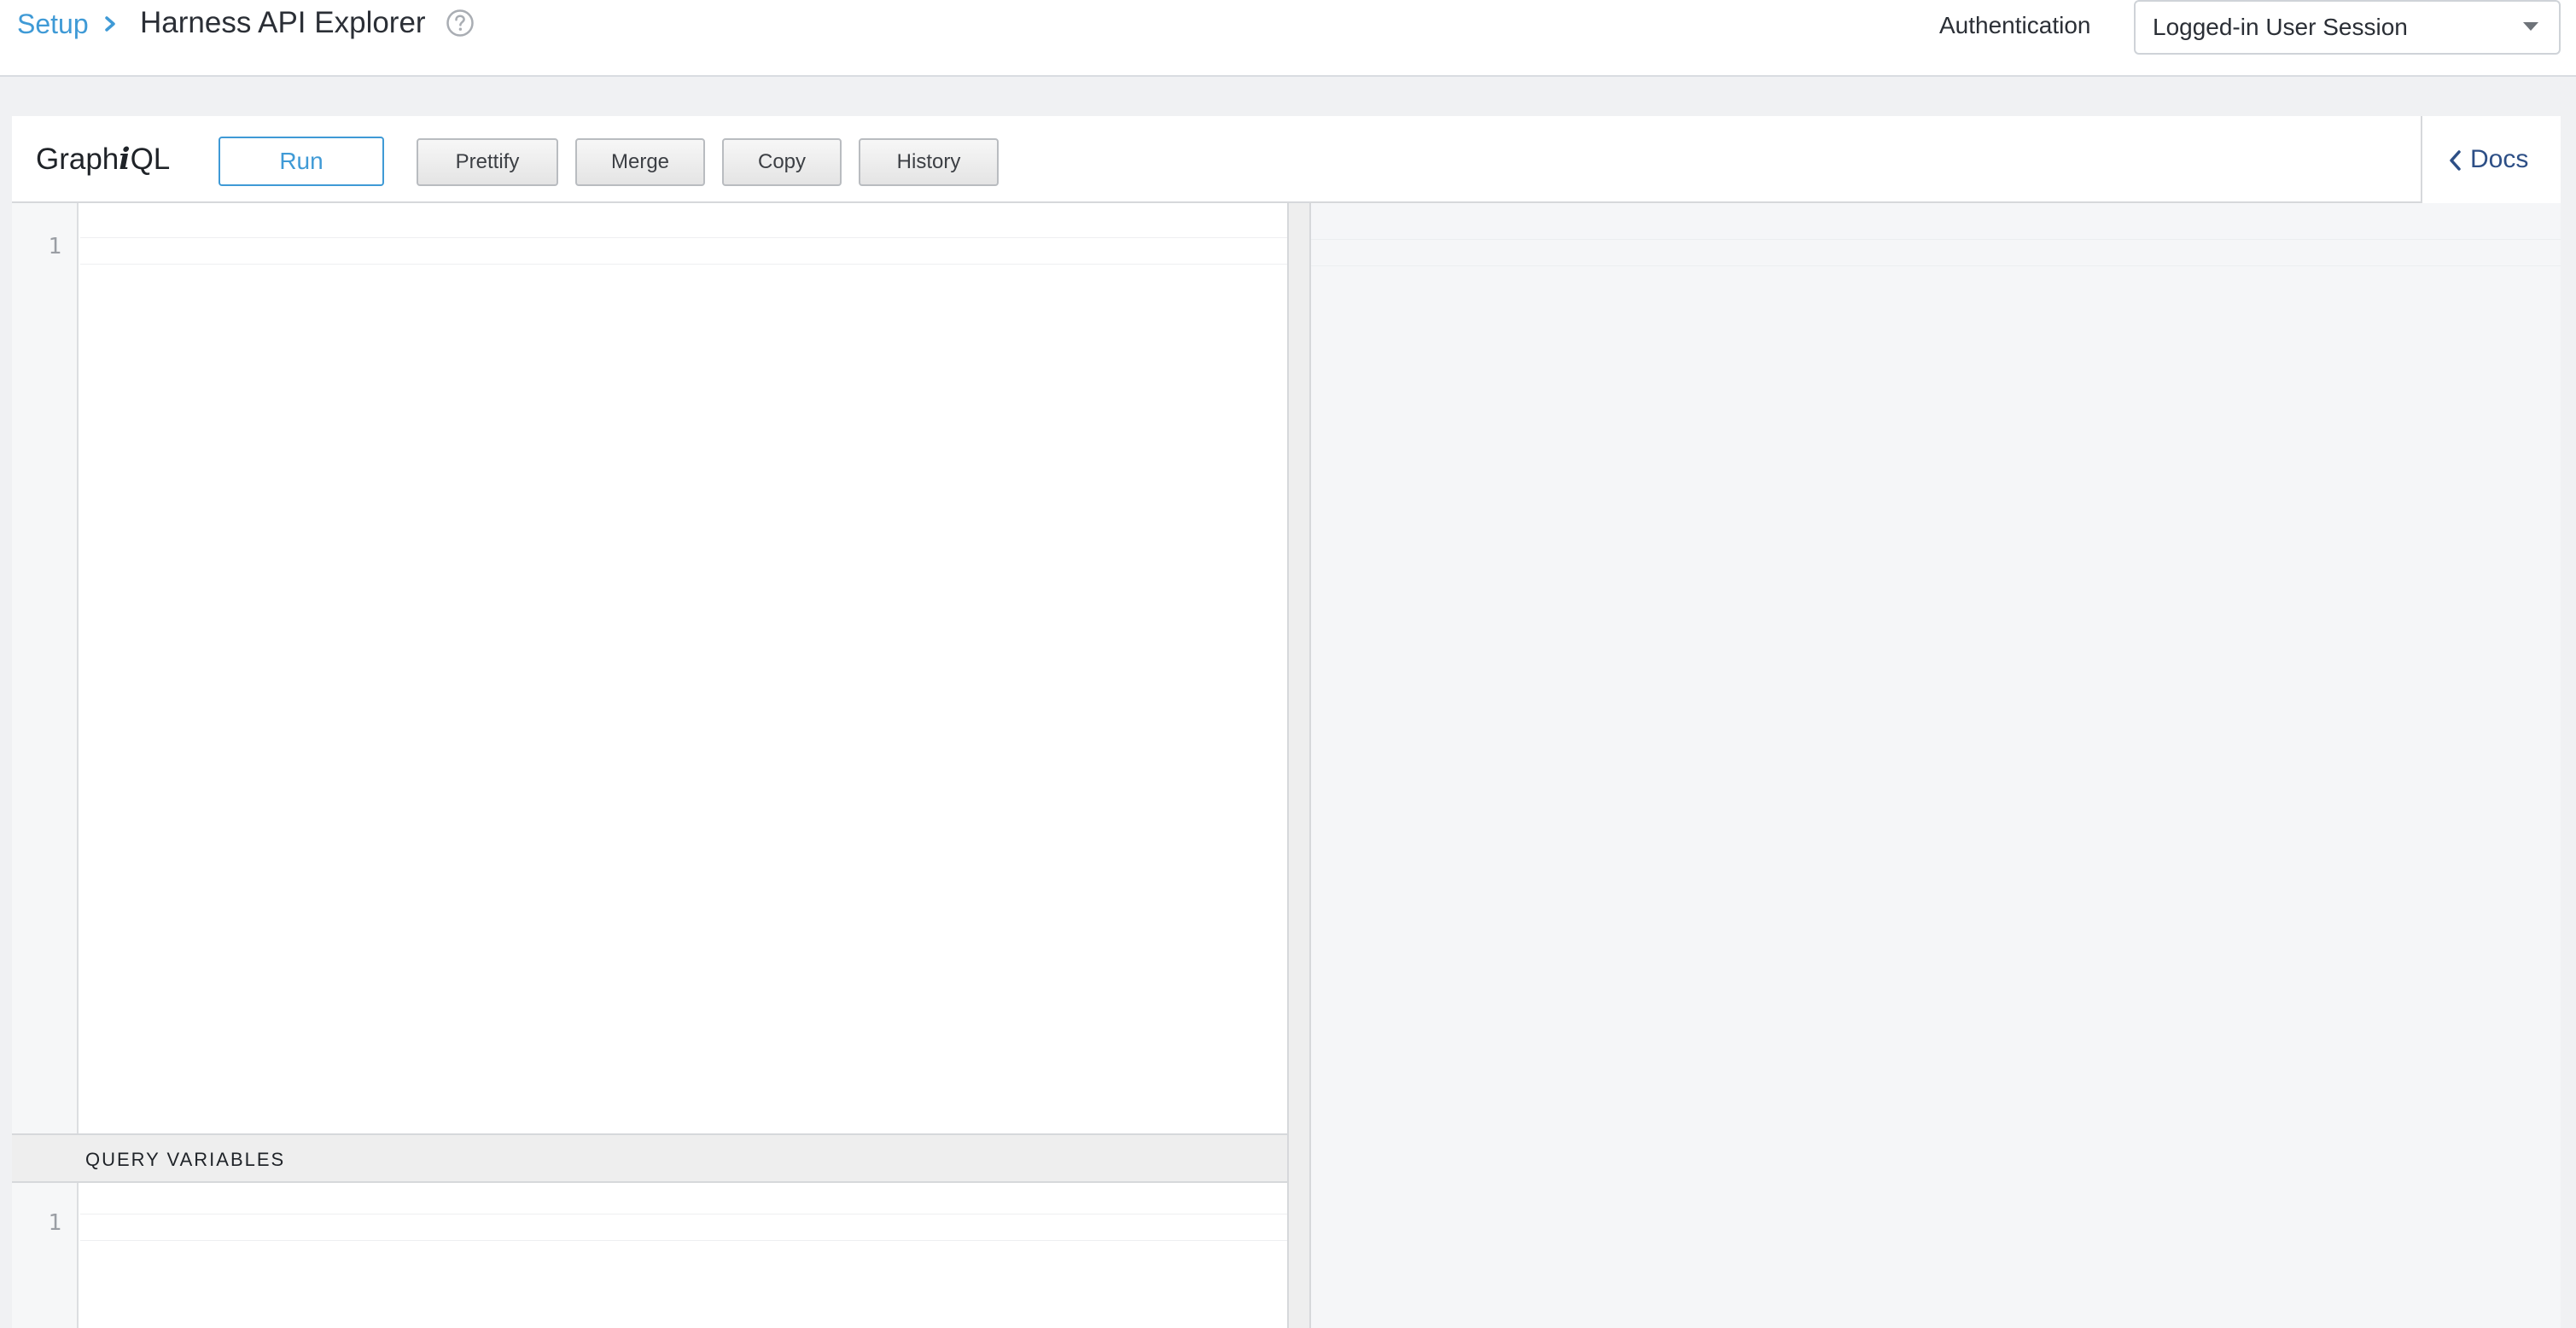  I want to click on authentication-label: Authentication, so click(2015, 25).